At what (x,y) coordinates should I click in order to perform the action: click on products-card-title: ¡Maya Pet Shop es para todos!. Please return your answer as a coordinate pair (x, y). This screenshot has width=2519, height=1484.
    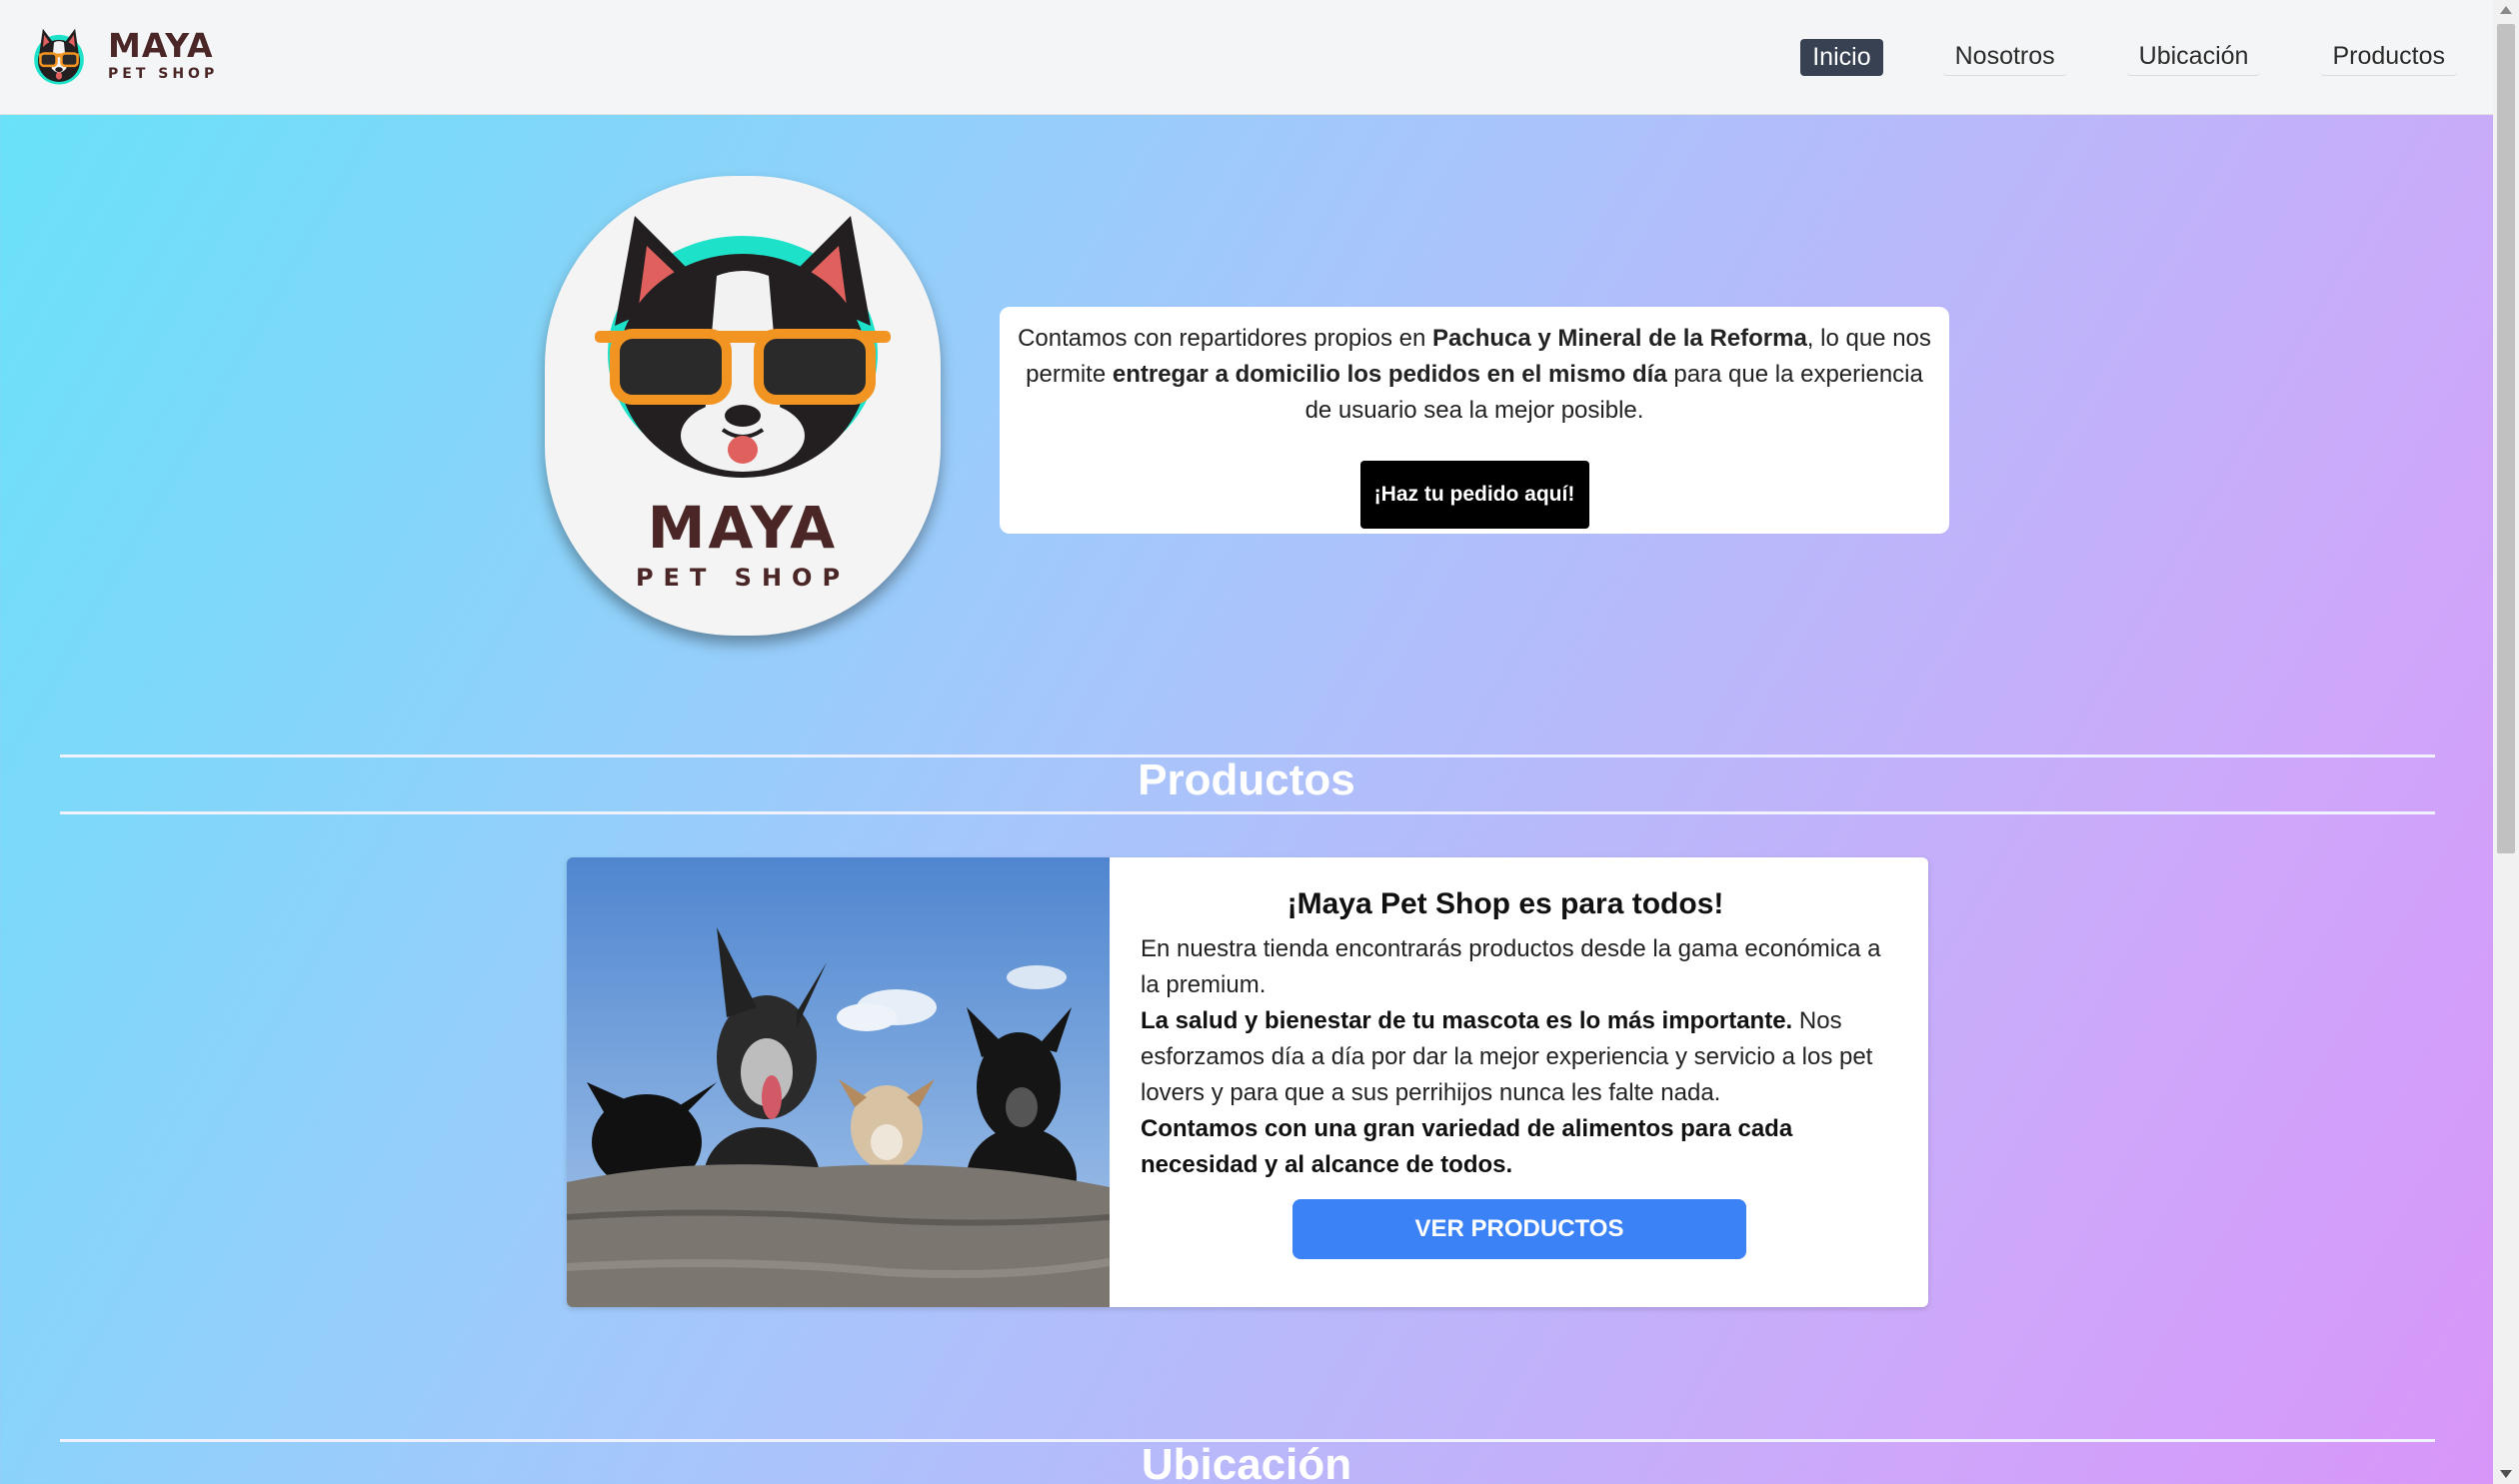
    Looking at the image, I should click on (1505, 903).